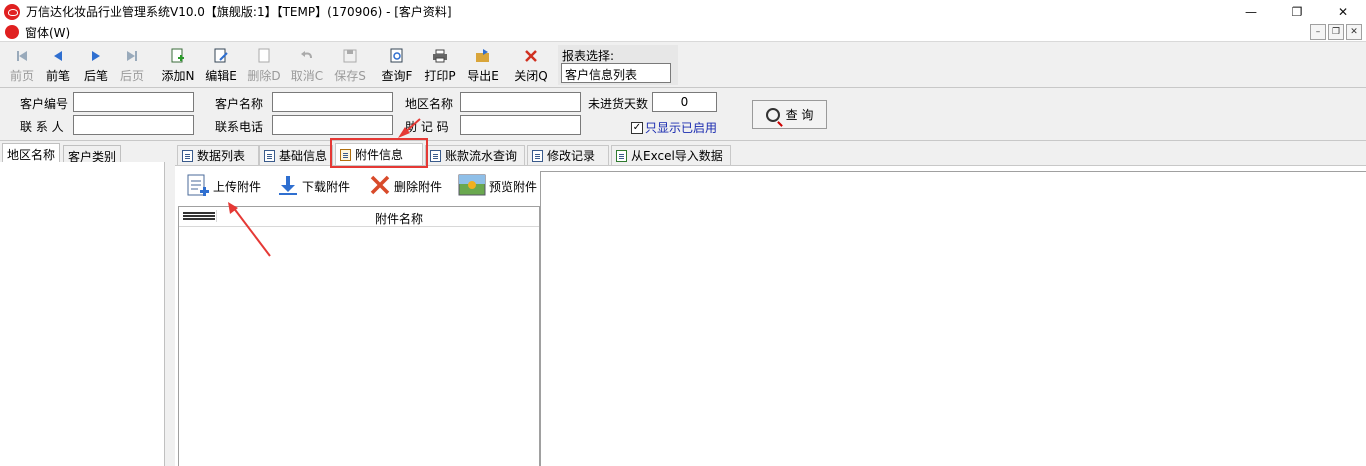 The width and height of the screenshot is (1366, 466). What do you see at coordinates (616, 73) in the screenshot?
I see `report-select: 客户信息列表` at bounding box center [616, 73].